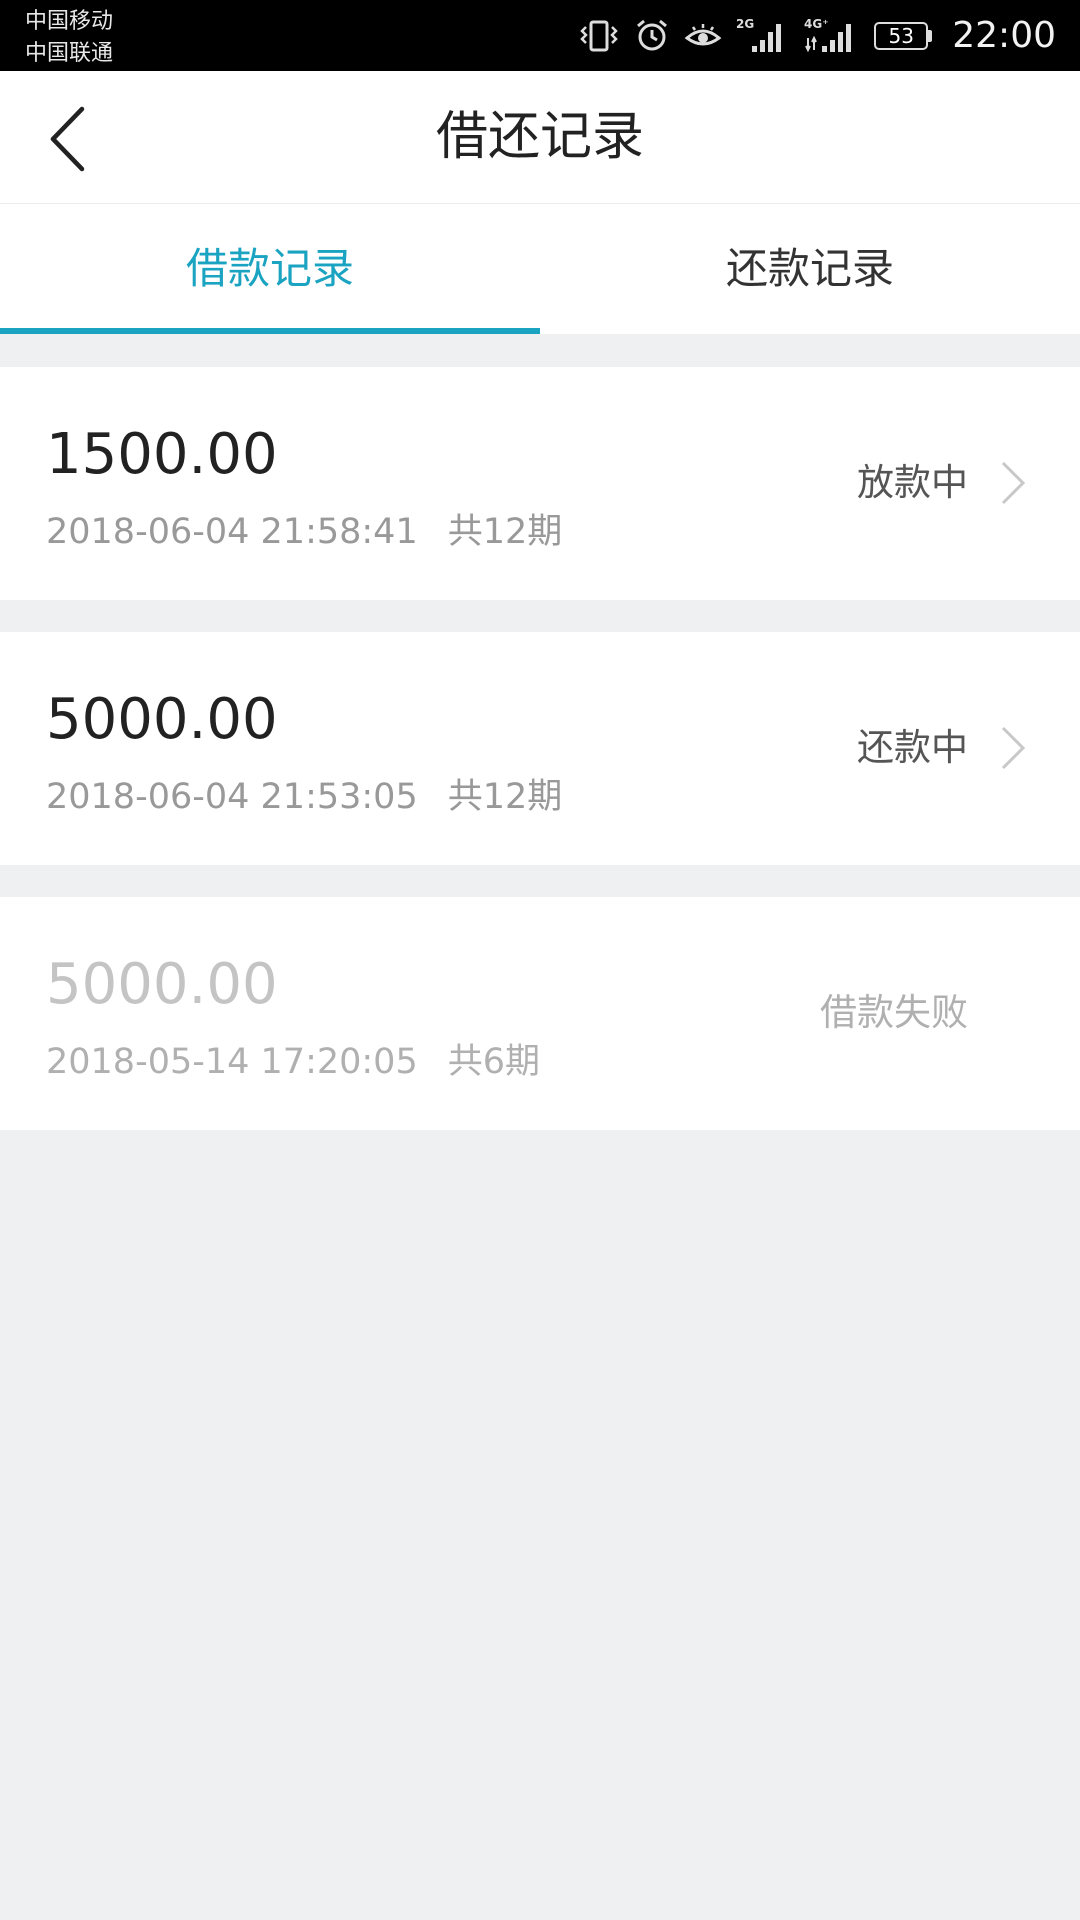 The height and width of the screenshot is (1920, 1080). I want to click on loan-periods: 共6期, so click(494, 1062).